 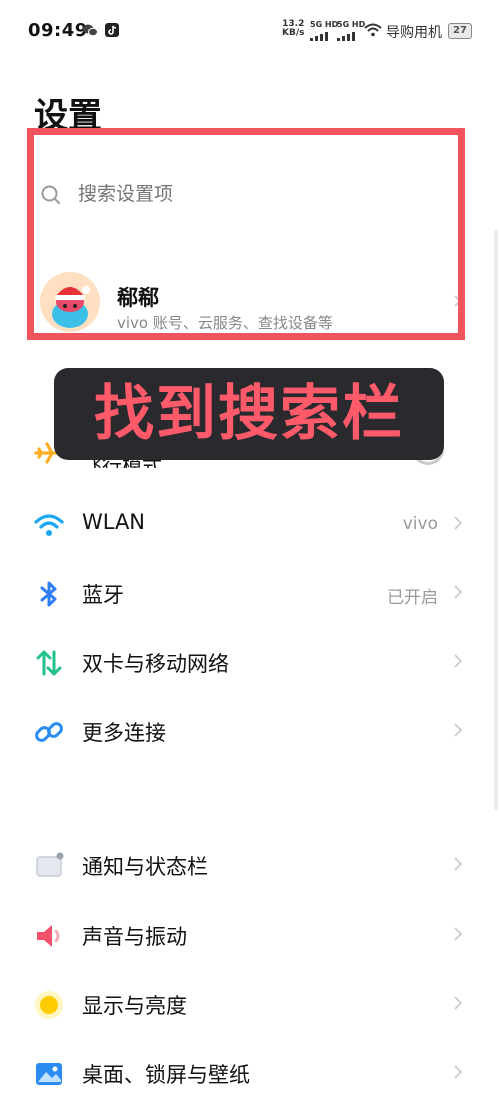 What do you see at coordinates (124, 733) in the screenshot?
I see `setting-label: 更多连接` at bounding box center [124, 733].